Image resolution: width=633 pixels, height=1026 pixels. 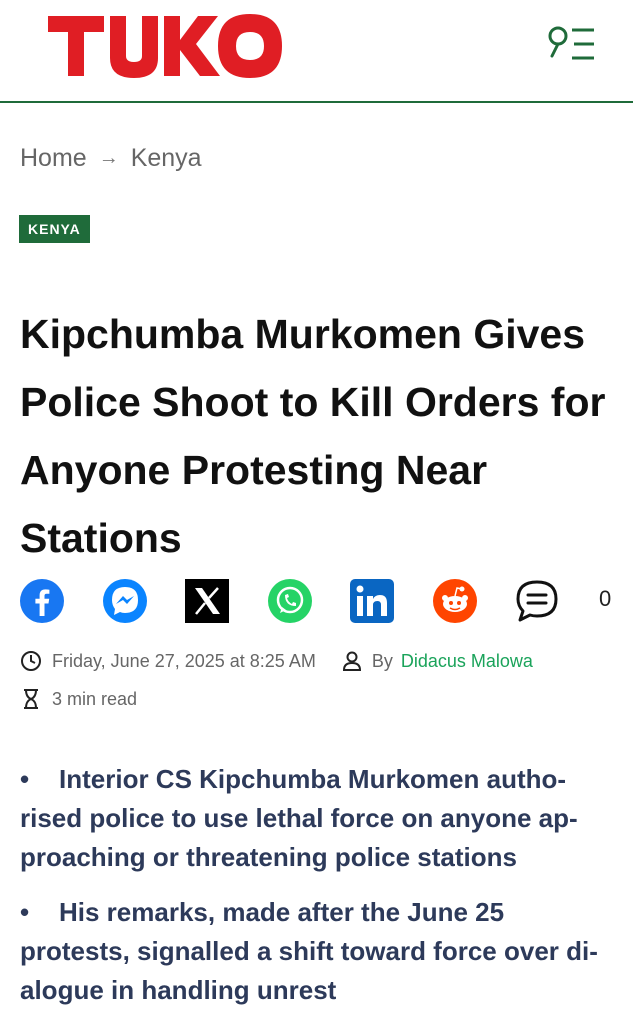 I want to click on search-menu-icon, so click(x=573, y=44).